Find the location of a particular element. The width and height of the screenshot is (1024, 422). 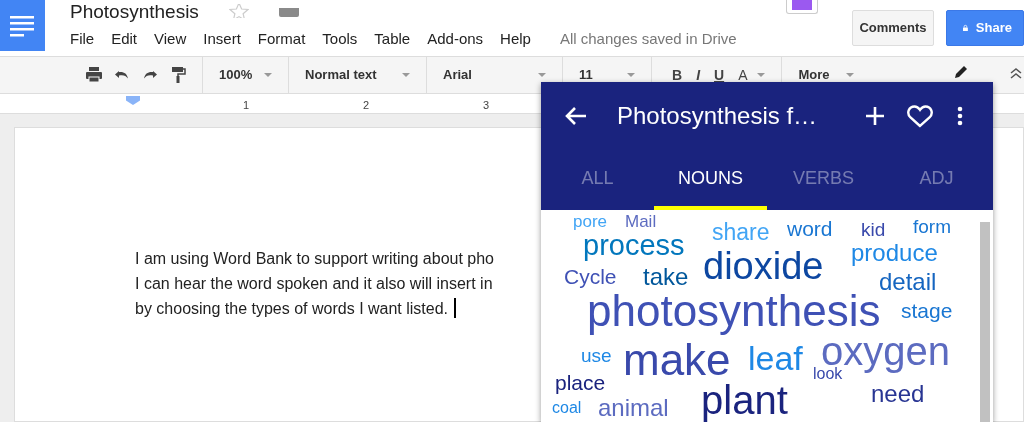

menu-item: Table is located at coordinates (396, 39).